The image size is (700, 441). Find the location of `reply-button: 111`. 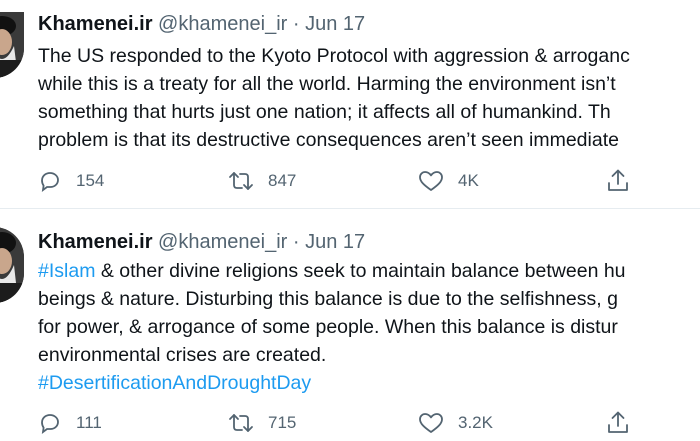

reply-button: 111 is located at coordinates (70, 423).